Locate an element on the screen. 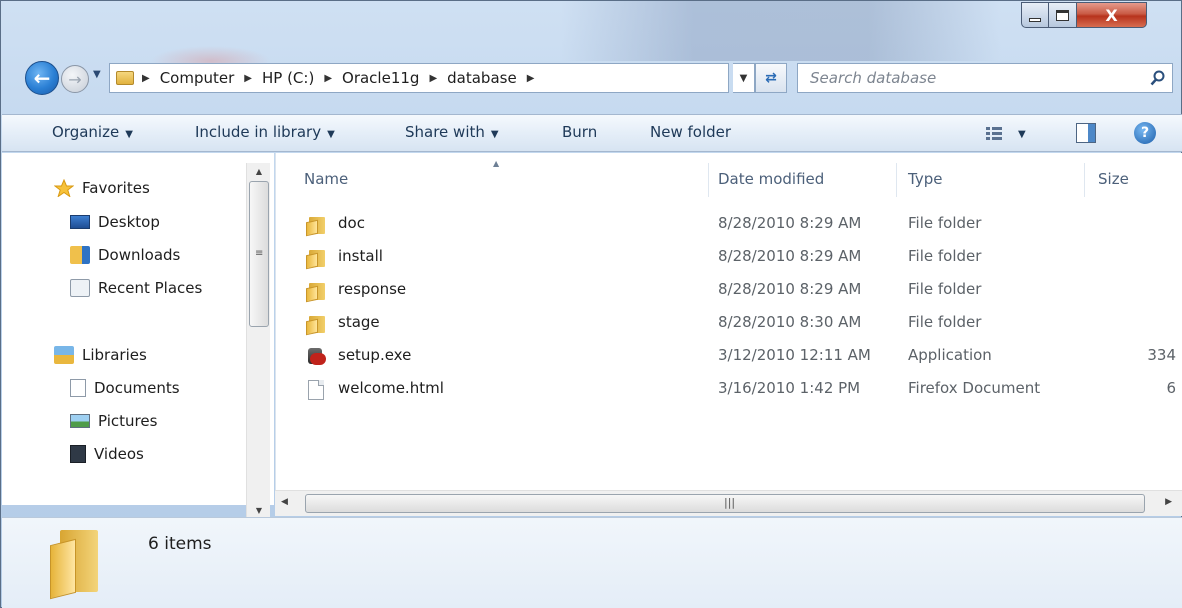 Image resolution: width=1182 pixels, height=608 pixels. scroll-down-arrow-icon: ▼ is located at coordinates (259, 510).